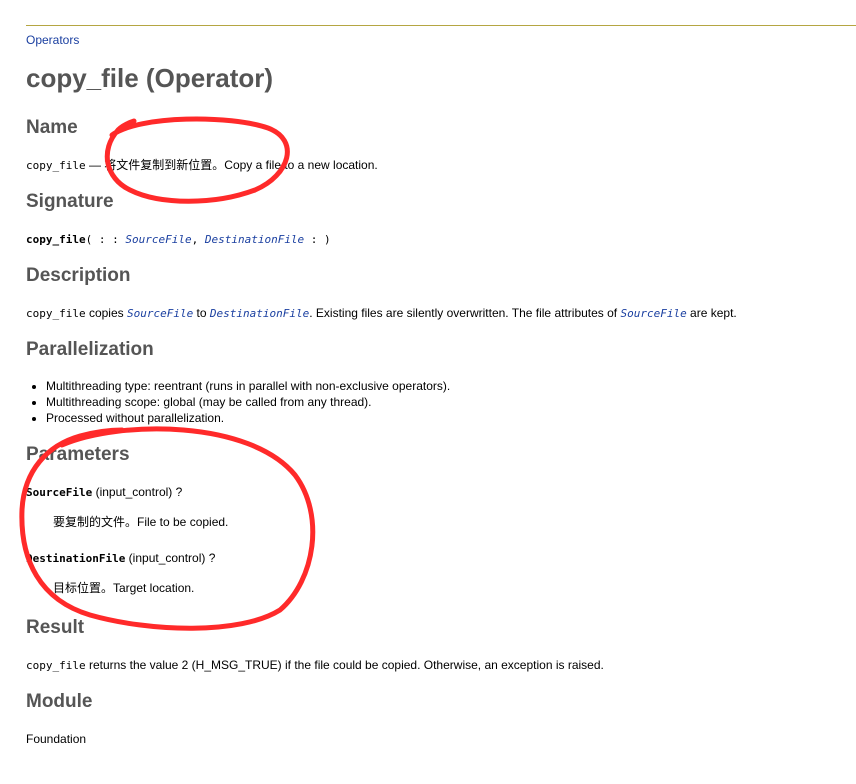 This screenshot has height=784, width=856. Describe the element at coordinates (78, 454) in the screenshot. I see `section-heading-parameters: Parameters` at that location.